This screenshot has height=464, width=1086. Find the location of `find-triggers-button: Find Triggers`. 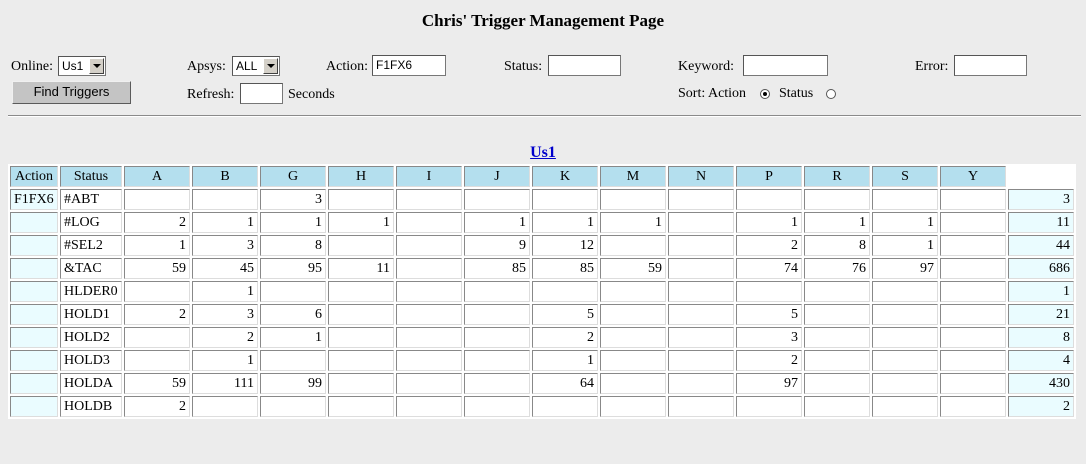

find-triggers-button: Find Triggers is located at coordinates (71, 92).